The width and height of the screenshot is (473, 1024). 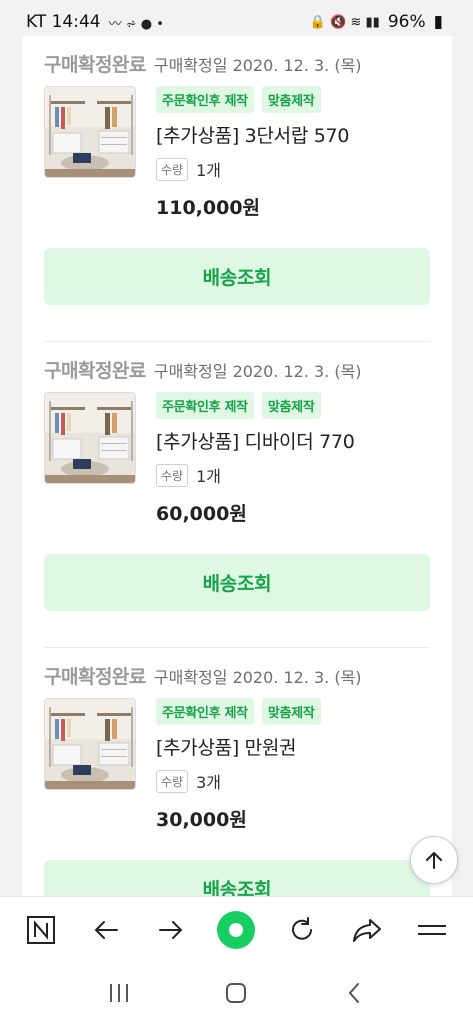 What do you see at coordinates (432, 930) in the screenshot?
I see `menu-icon` at bounding box center [432, 930].